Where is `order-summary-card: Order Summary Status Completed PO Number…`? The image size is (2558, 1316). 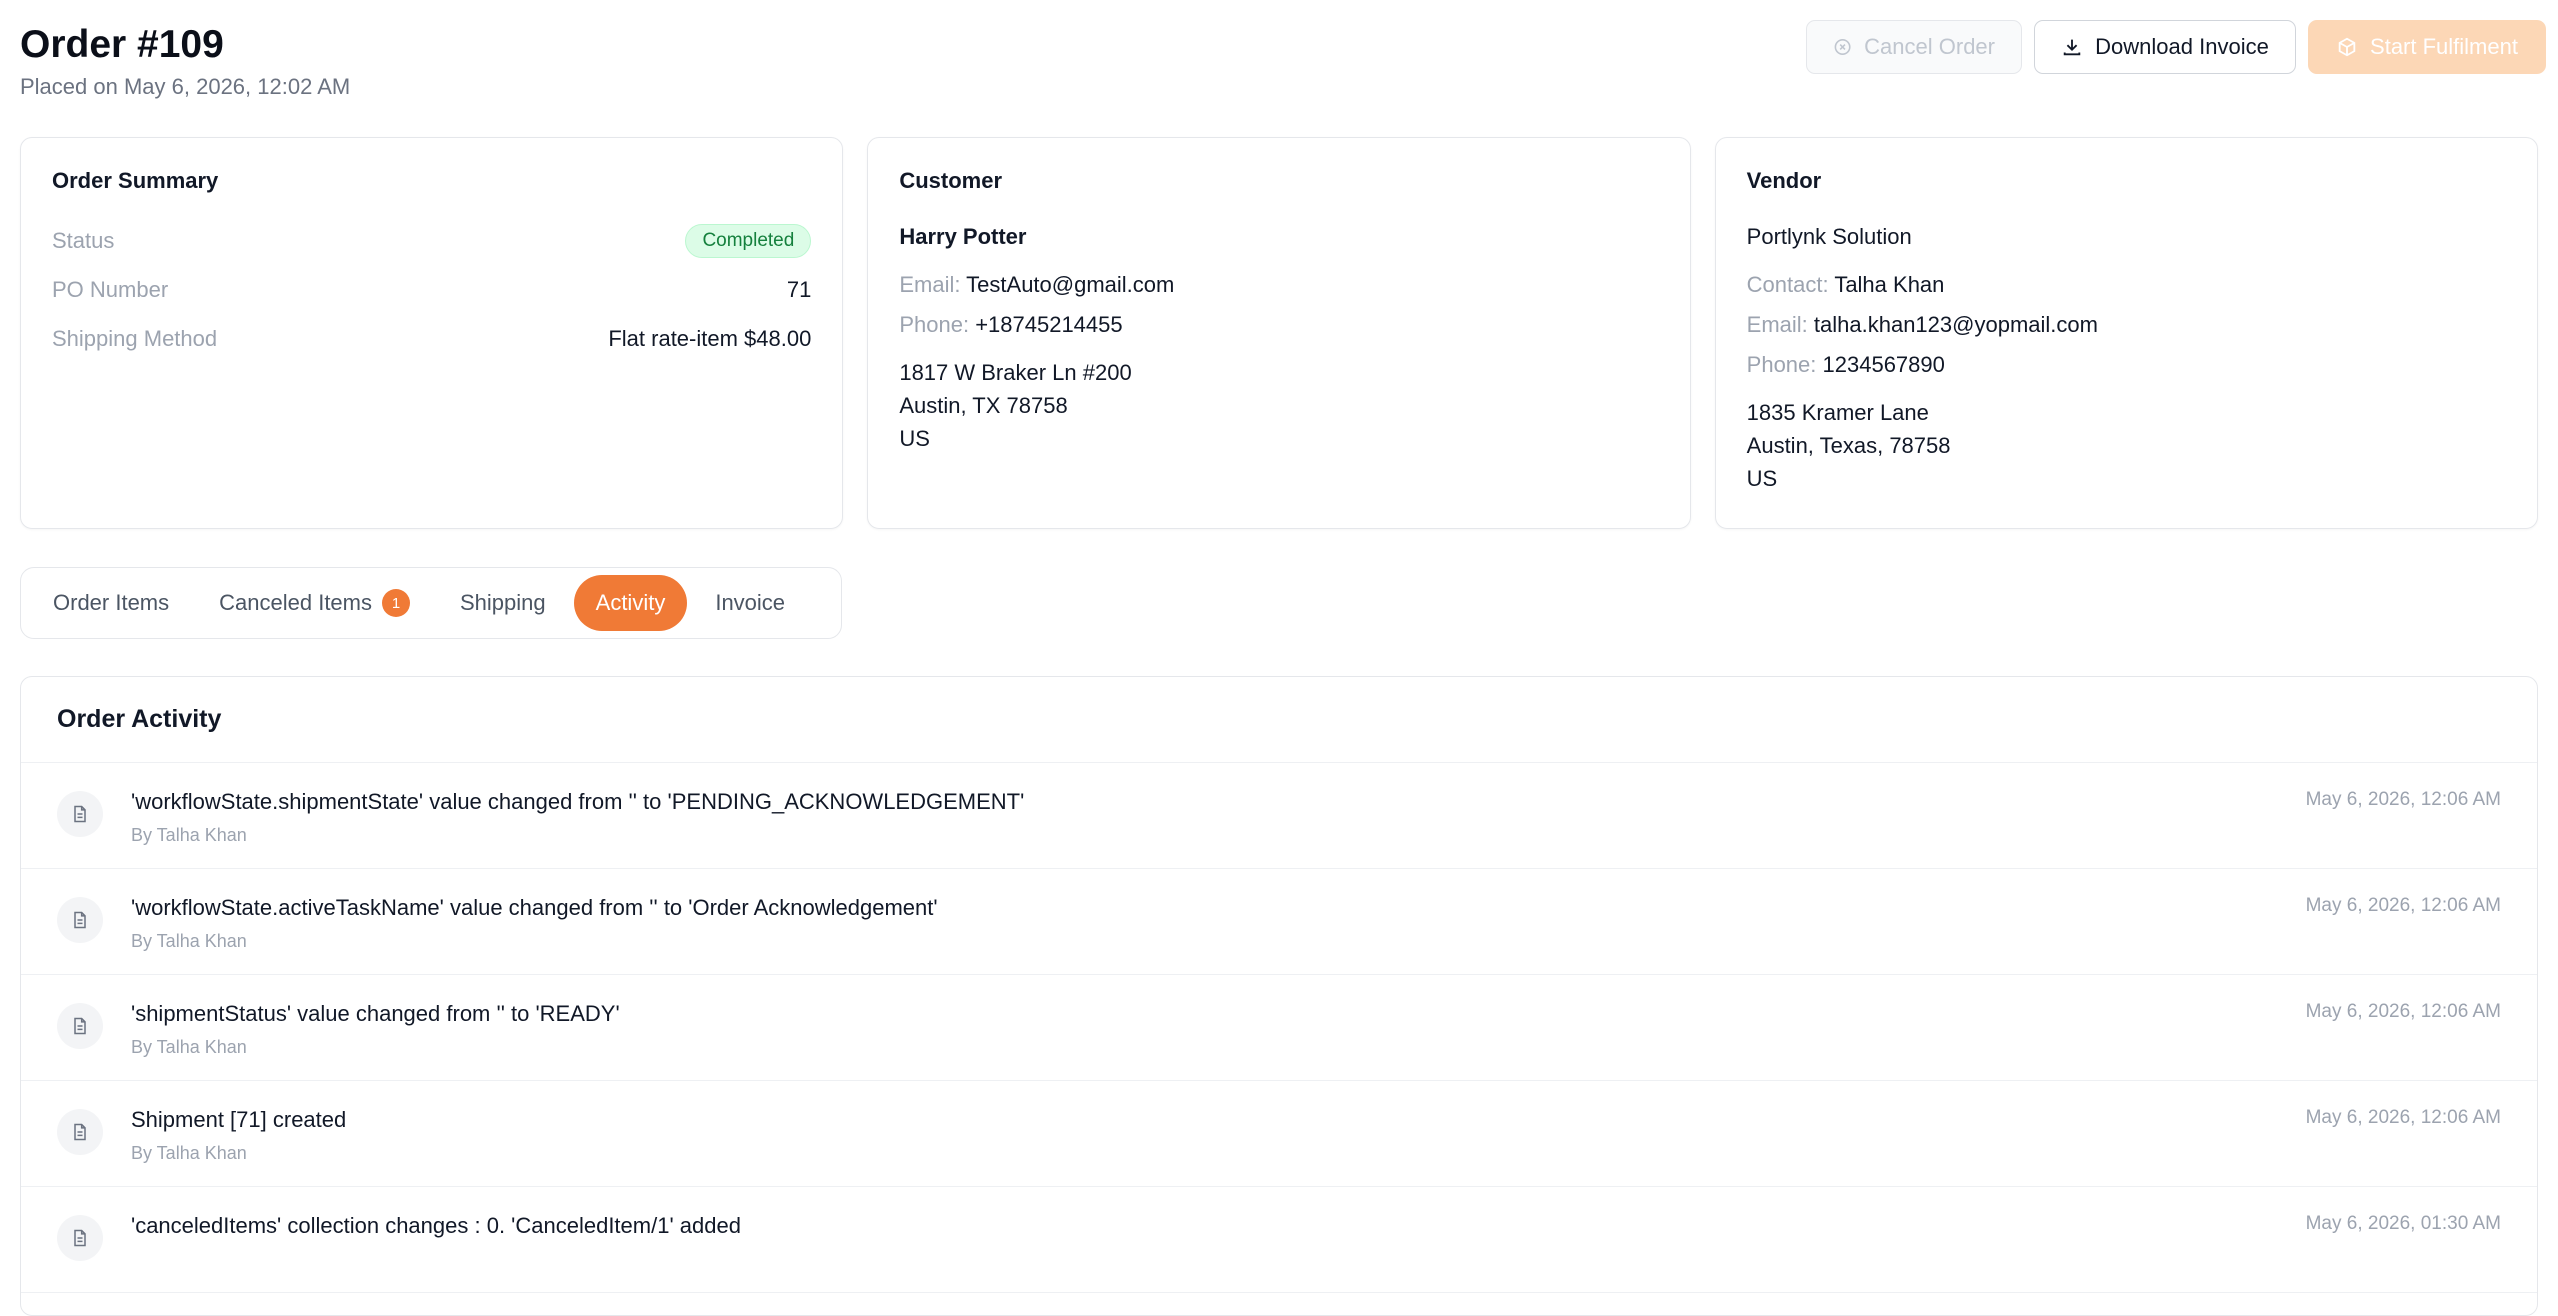 order-summary-card: Order Summary Status Completed PO Number… is located at coordinates (432, 333).